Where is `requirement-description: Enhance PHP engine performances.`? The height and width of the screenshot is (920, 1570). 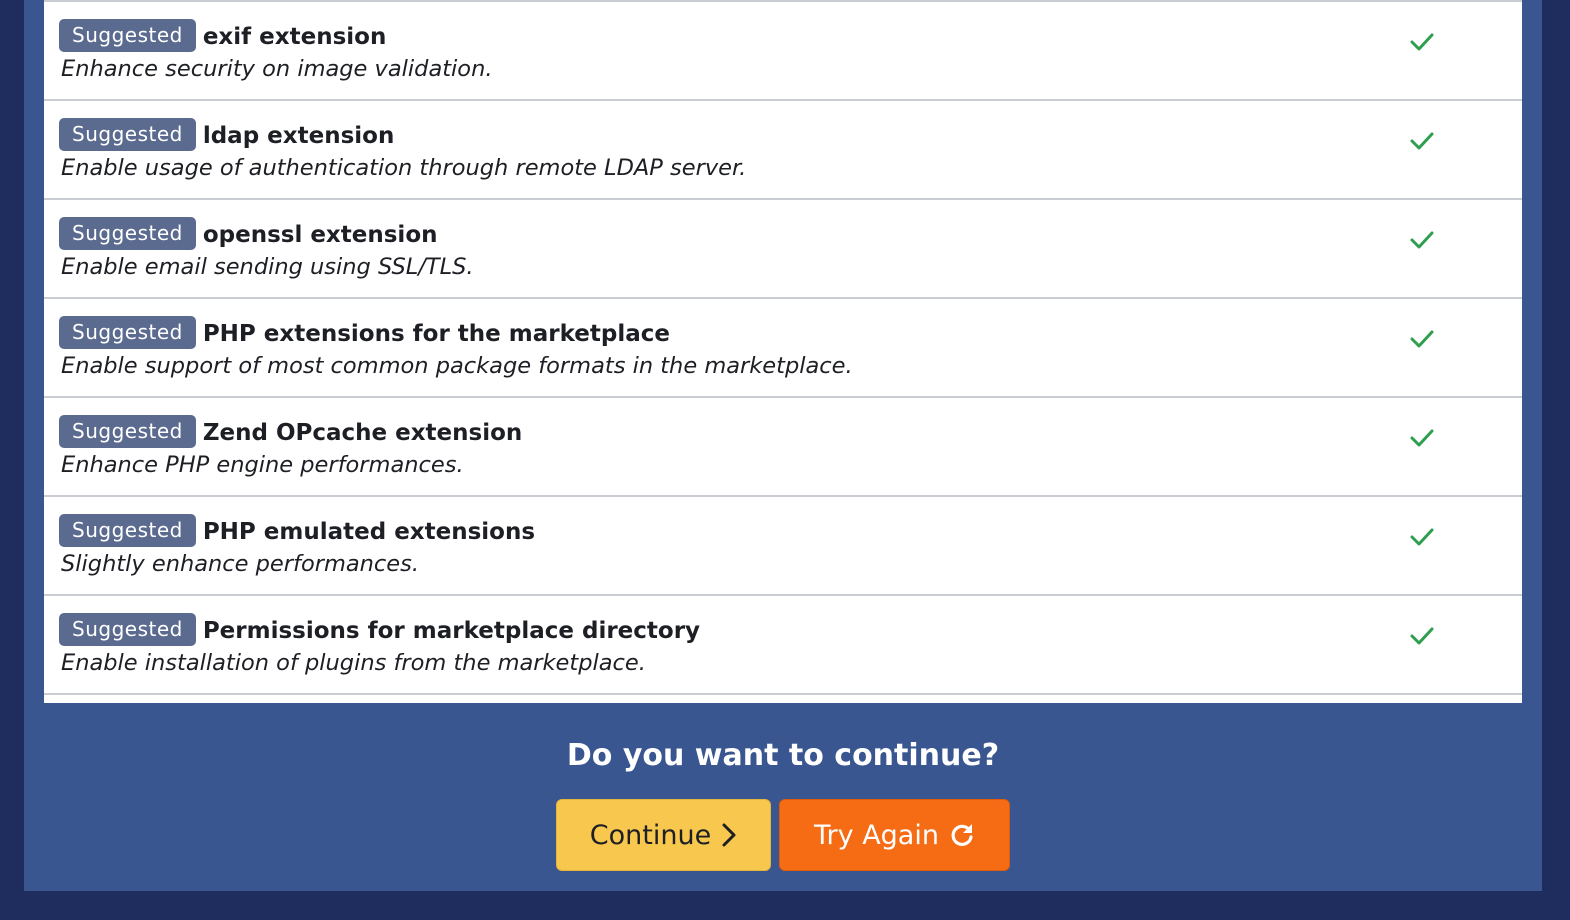 requirement-description: Enhance PHP engine performances. is located at coordinates (262, 465).